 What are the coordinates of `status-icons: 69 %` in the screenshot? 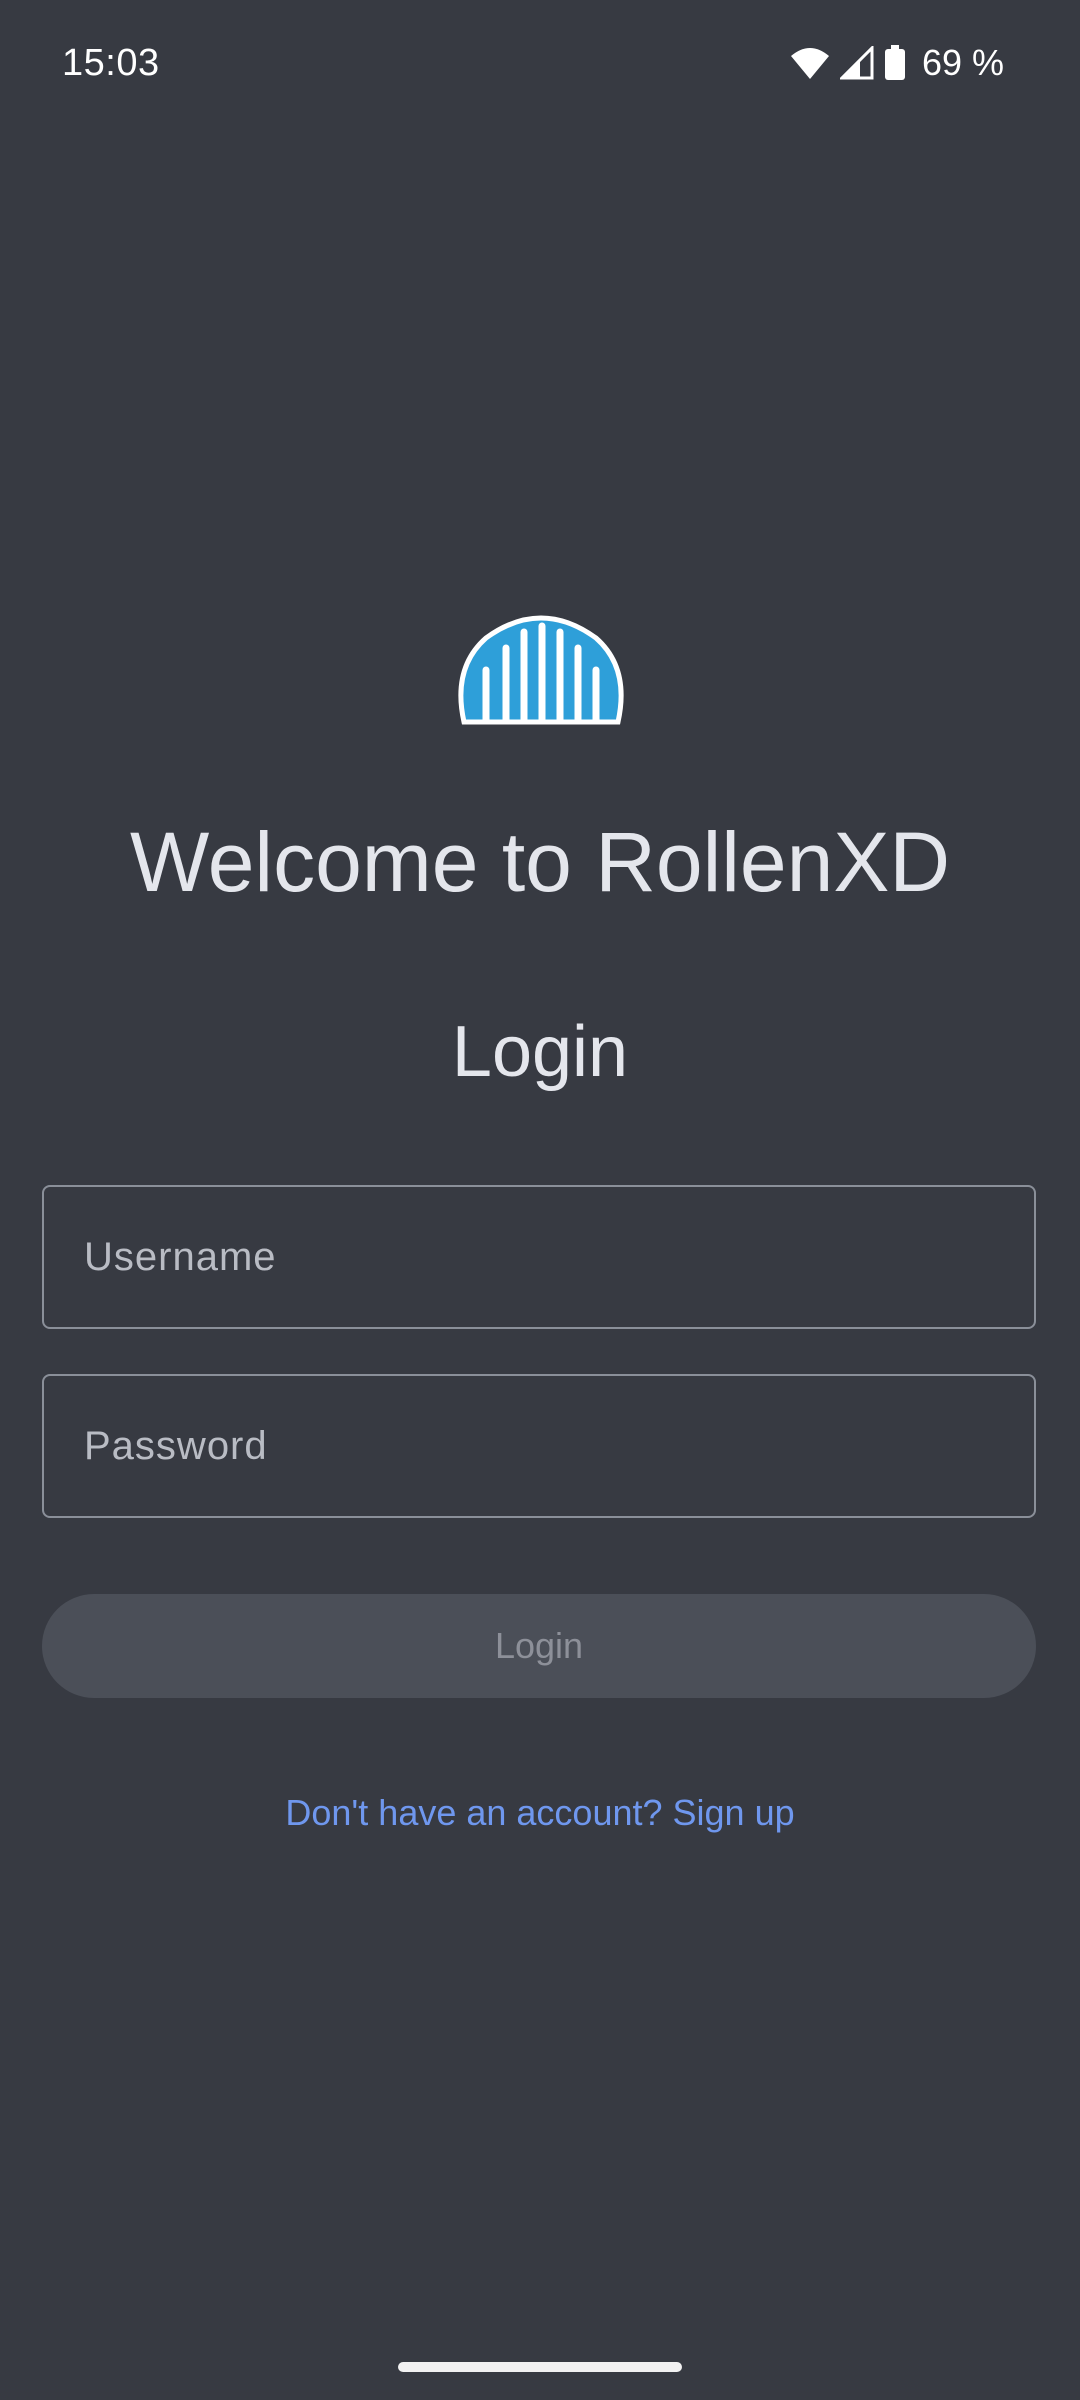 It's located at (897, 63).